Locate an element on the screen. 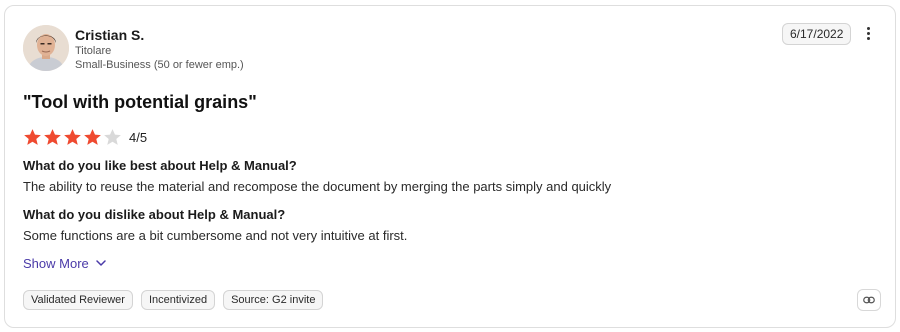 The width and height of the screenshot is (900, 332). reviewer-title: Titolare is located at coordinates (93, 51).